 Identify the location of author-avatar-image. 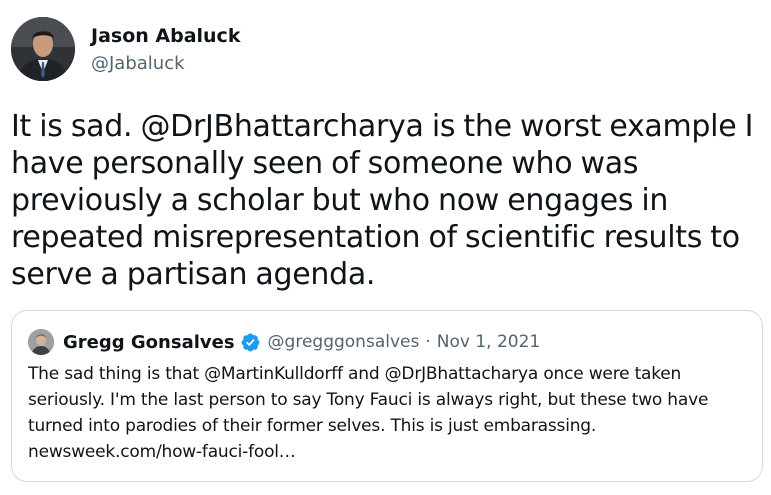
(43, 49).